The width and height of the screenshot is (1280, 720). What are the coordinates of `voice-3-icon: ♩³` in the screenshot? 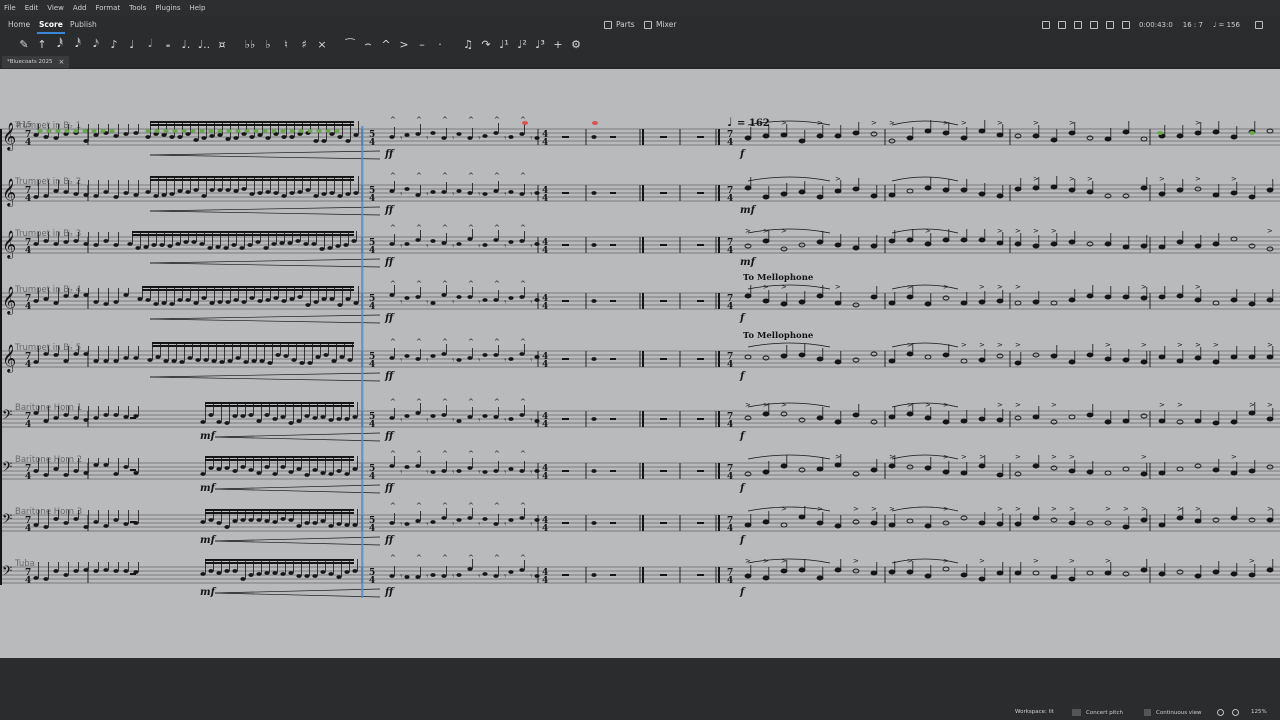 It's located at (540, 44).